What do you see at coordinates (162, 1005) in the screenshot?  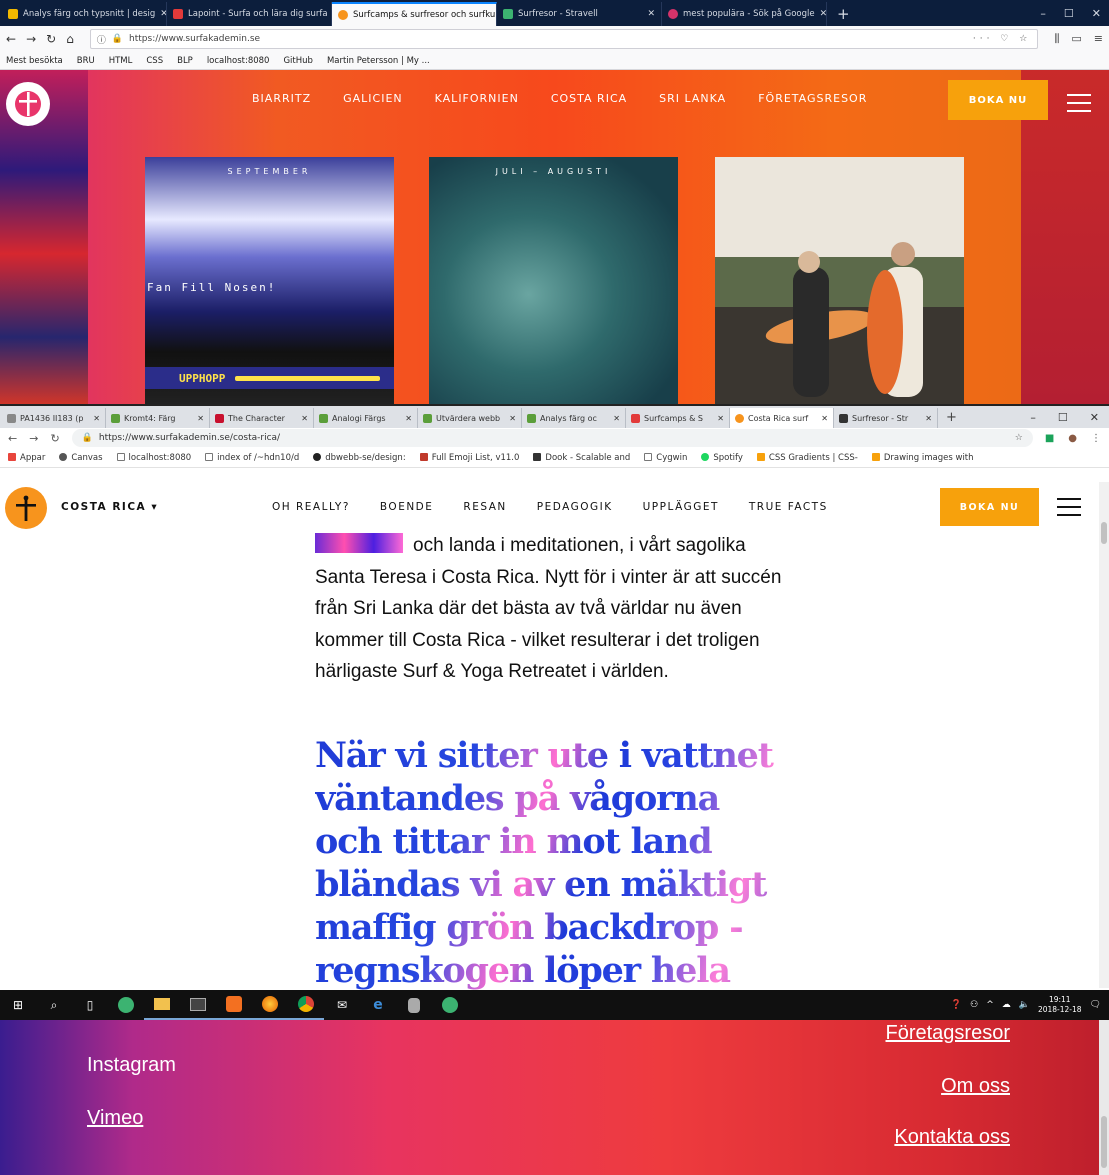 I see `file-explorer-icon` at bounding box center [162, 1005].